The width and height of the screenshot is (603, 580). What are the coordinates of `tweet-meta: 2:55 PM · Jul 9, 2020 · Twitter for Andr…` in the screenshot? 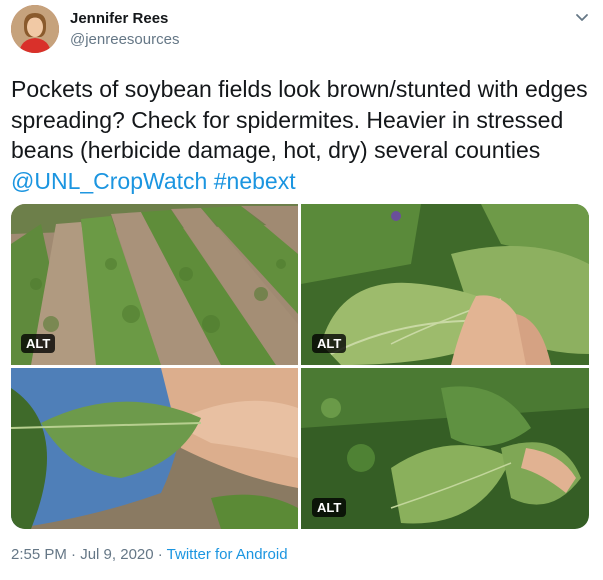 It's located at (149, 554).